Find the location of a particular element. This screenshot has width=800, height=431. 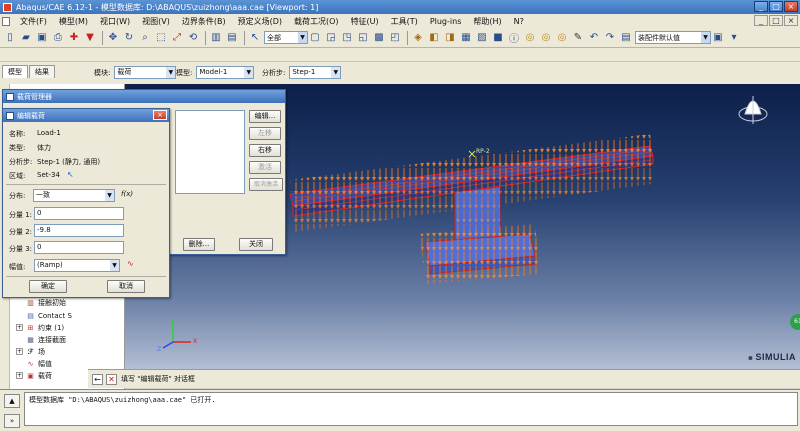

tree-item-loads: ▣ 载荷 is located at coordinates (39, 376).